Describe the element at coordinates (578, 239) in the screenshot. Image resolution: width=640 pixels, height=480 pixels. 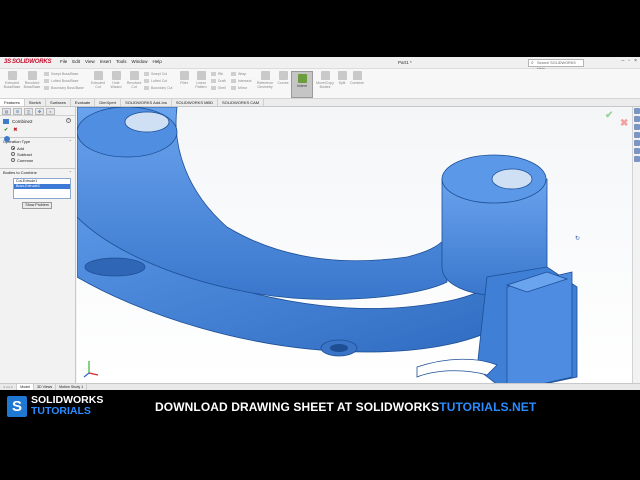
I see `rotate-cursor-icon: ↻` at that location.